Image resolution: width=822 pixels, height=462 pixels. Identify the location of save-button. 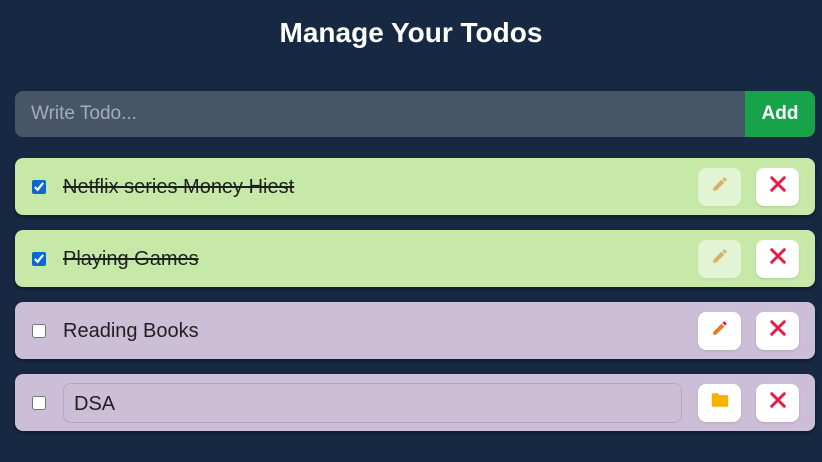
(719, 402).